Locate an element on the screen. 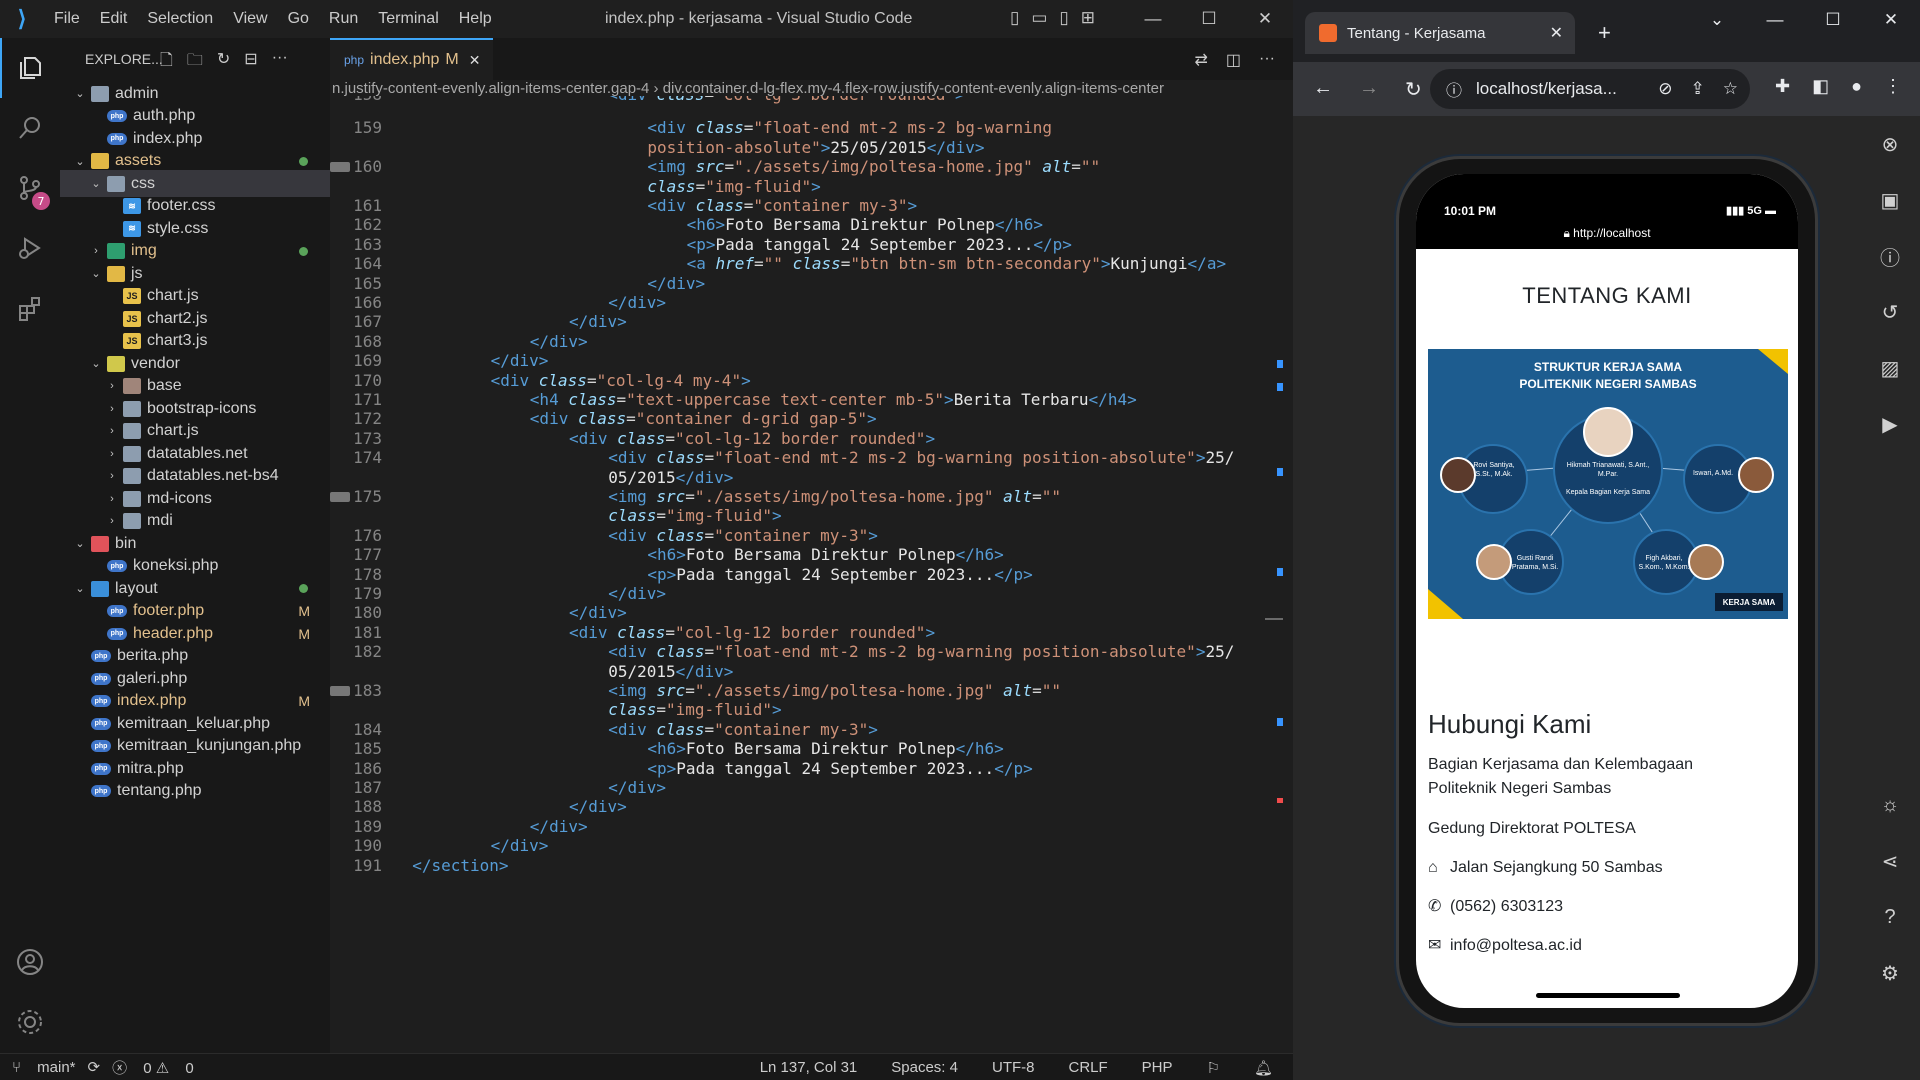 This screenshot has height=1080, width=1920. tracking-icon: ⊘ is located at coordinates (1665, 89).